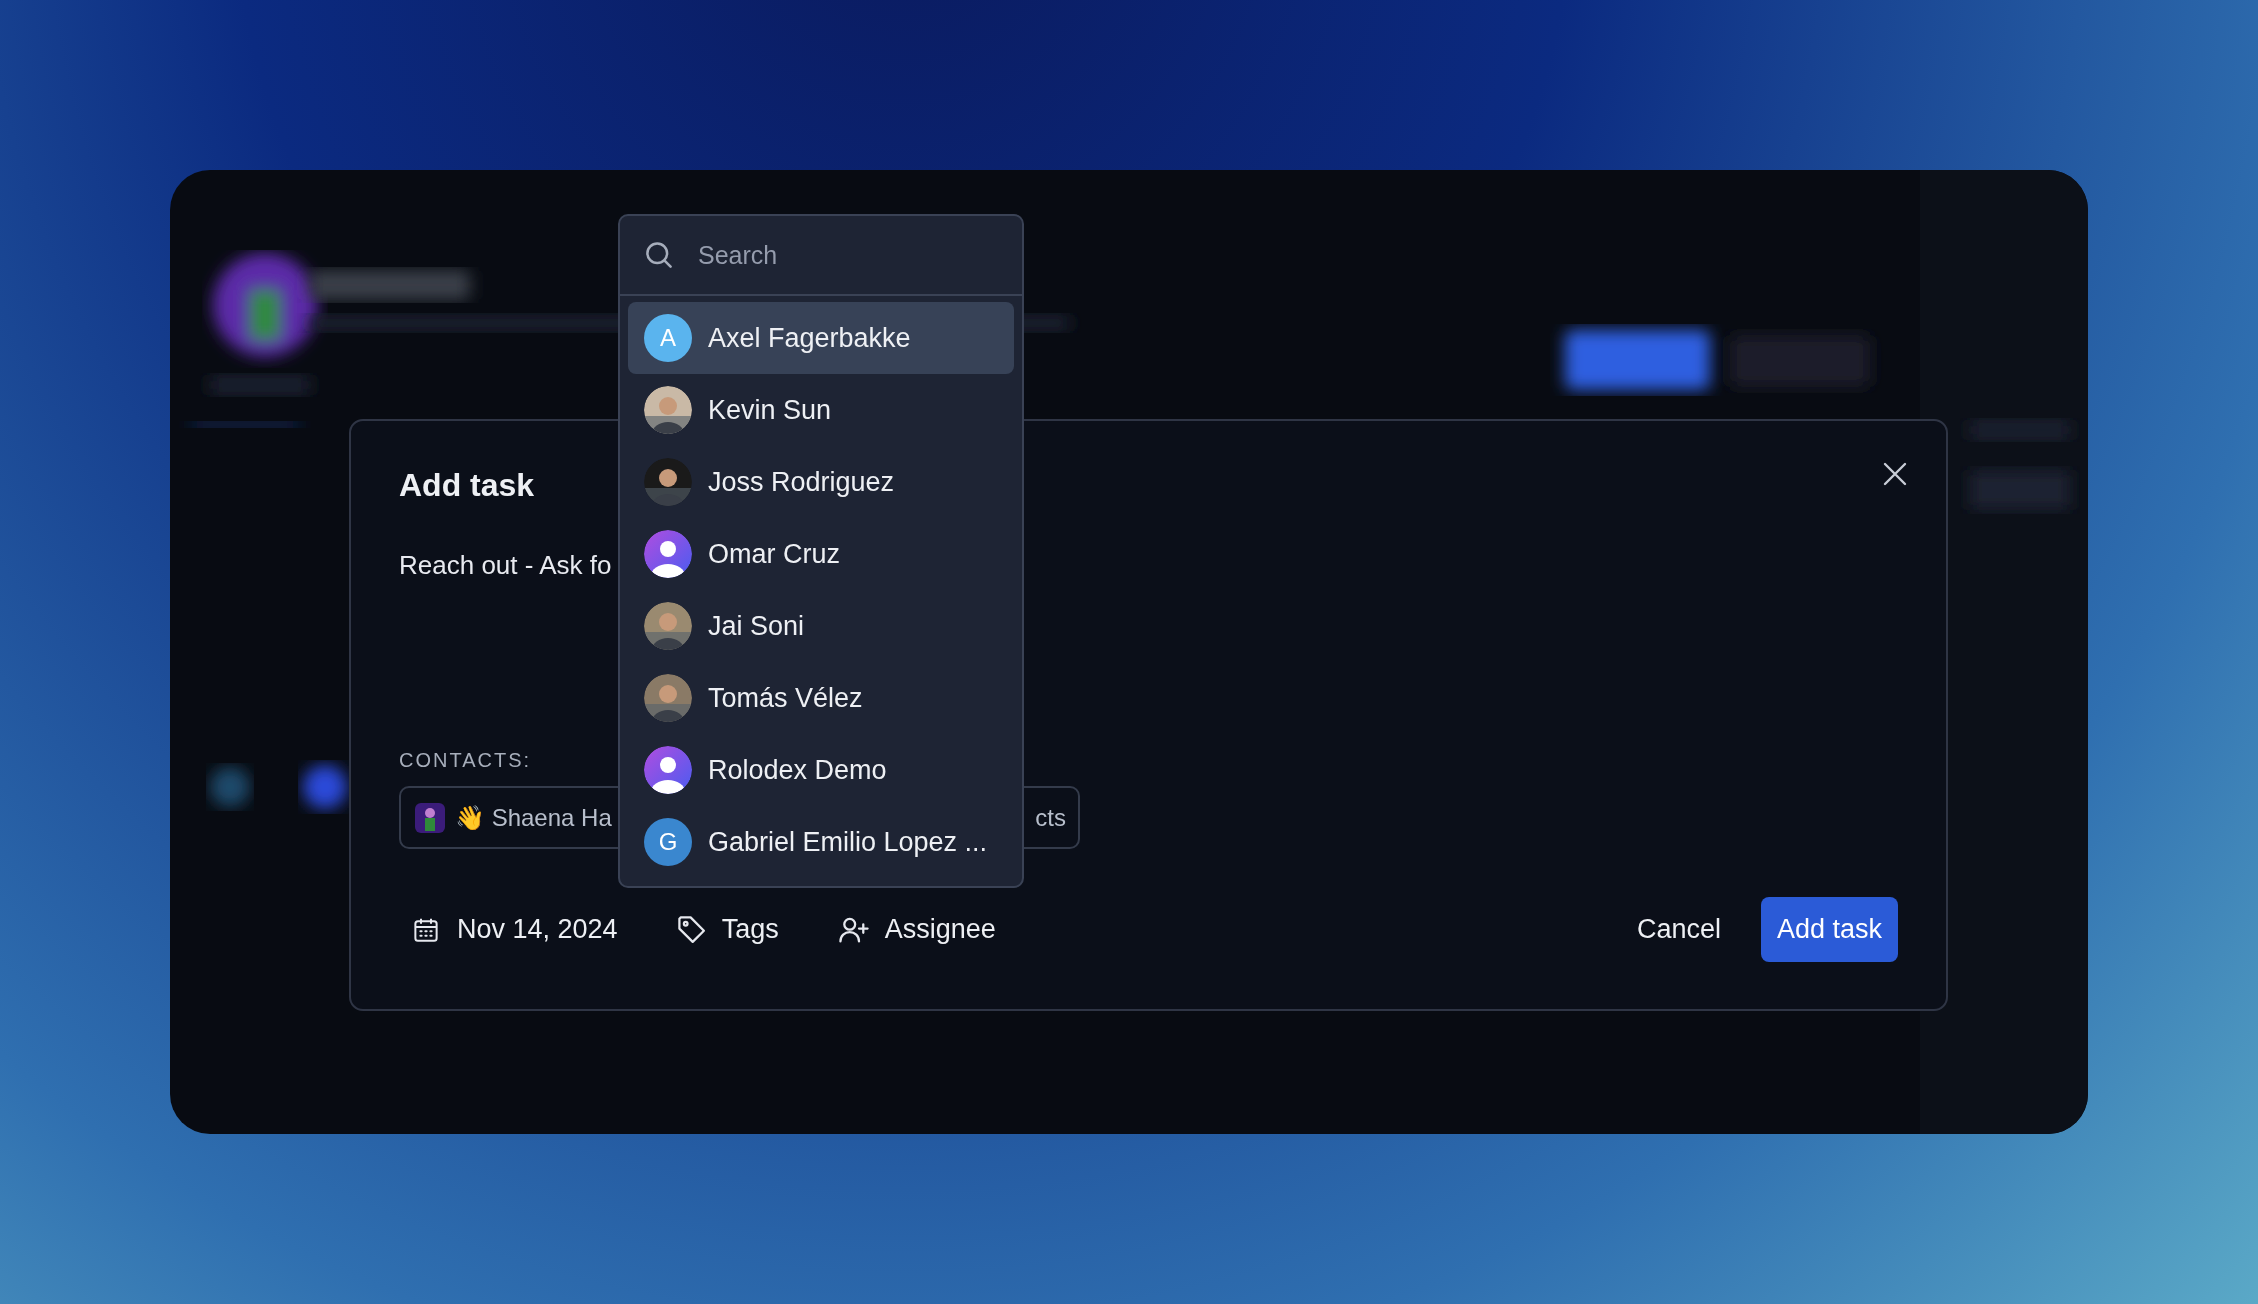 This screenshot has width=2258, height=1304. I want to click on avatar-letter: A, so click(668, 338).